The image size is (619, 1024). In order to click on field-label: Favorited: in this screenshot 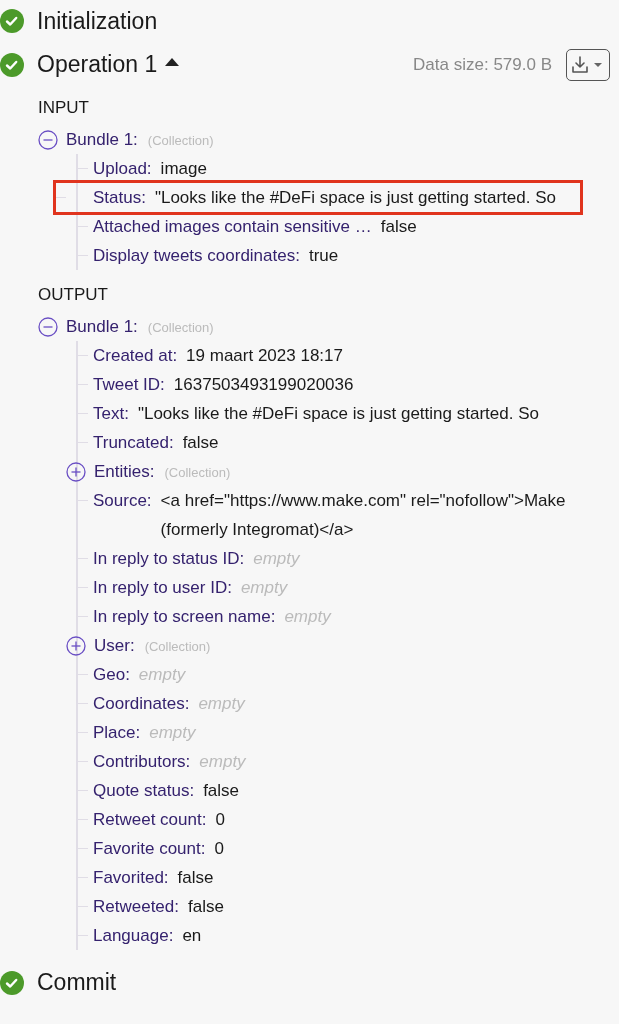, I will do `click(131, 878)`.